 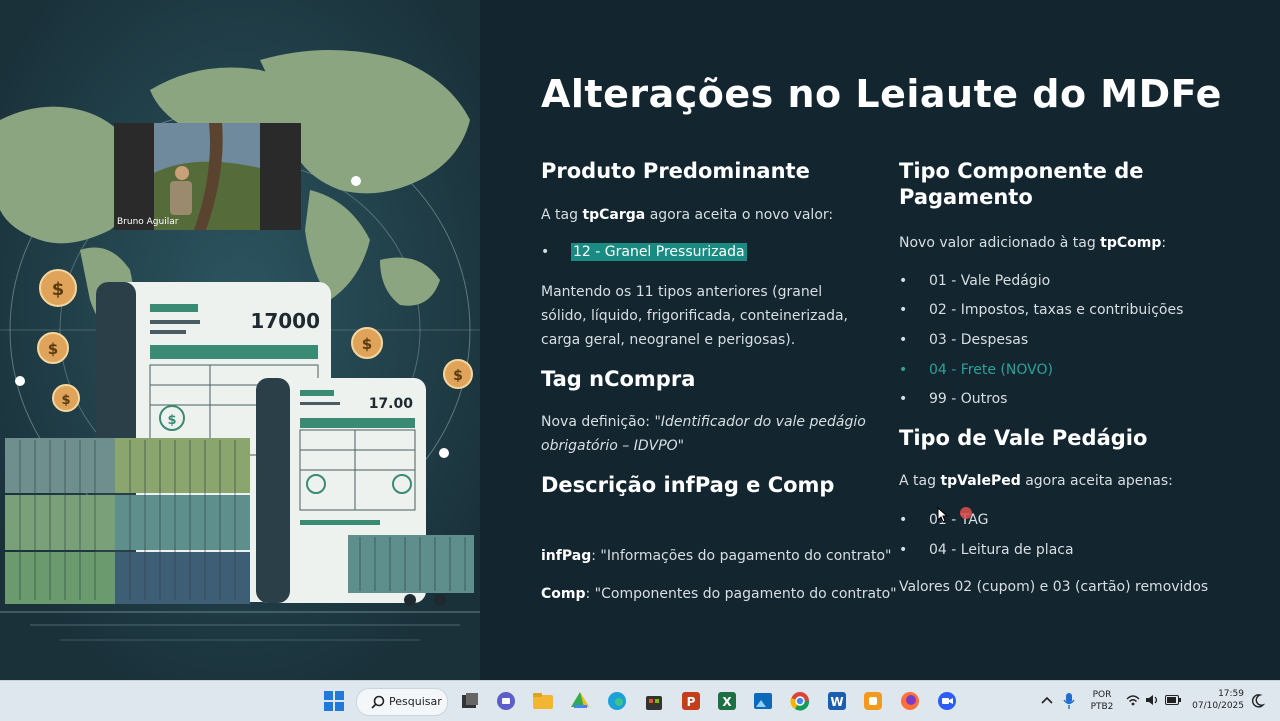 I want to click on task-view-icon, so click(x=470, y=701).